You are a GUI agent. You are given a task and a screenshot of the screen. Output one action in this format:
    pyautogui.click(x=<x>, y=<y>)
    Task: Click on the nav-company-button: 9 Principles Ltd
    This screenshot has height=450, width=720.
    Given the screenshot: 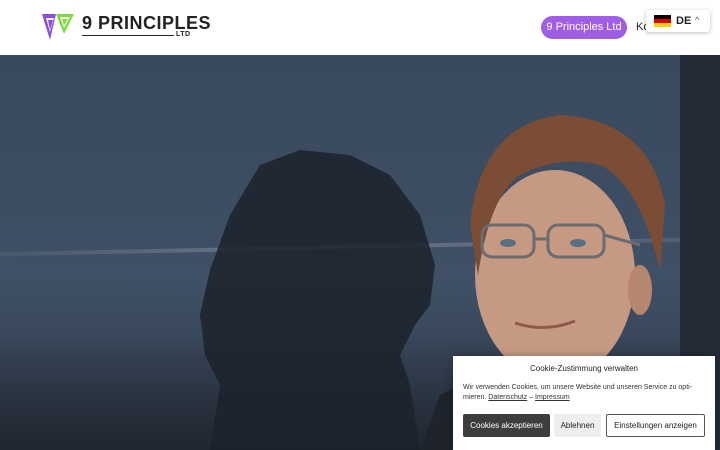 What is the action you would take?
    pyautogui.click(x=584, y=27)
    